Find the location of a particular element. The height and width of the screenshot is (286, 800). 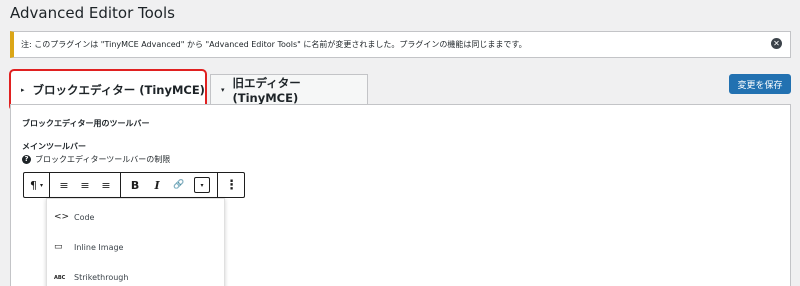

toolbar-group-paragraph: ¶ ▾ is located at coordinates (37, 185).